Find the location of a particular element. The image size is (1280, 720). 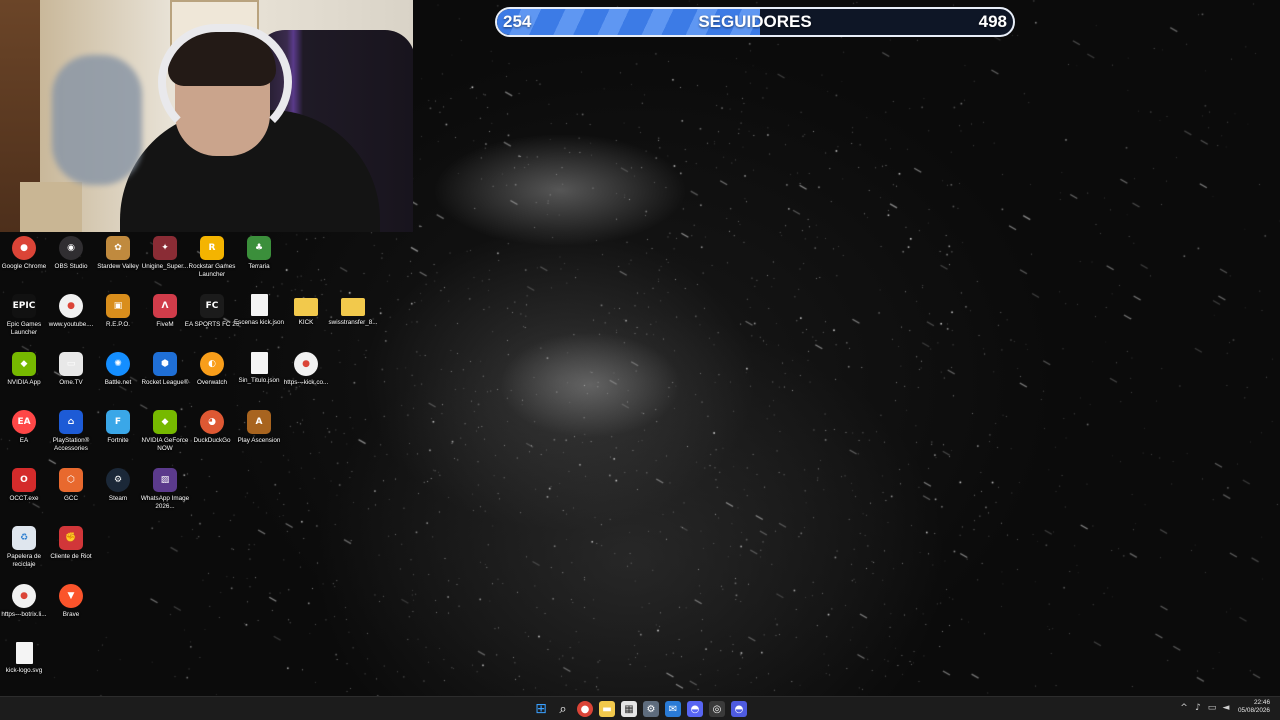

webcam-waving-hand is located at coordinates (97, 120).